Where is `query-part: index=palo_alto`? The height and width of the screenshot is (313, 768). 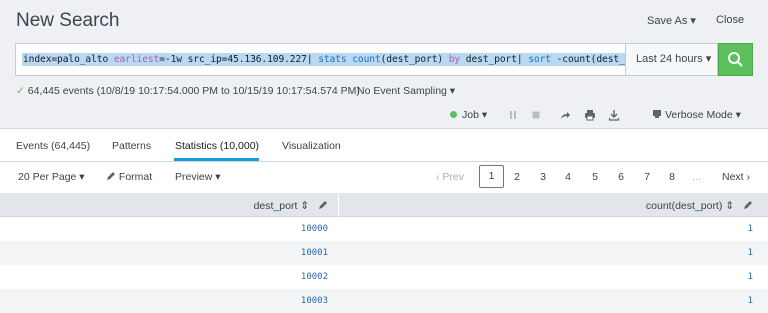 query-part: index=palo_alto is located at coordinates (68, 59).